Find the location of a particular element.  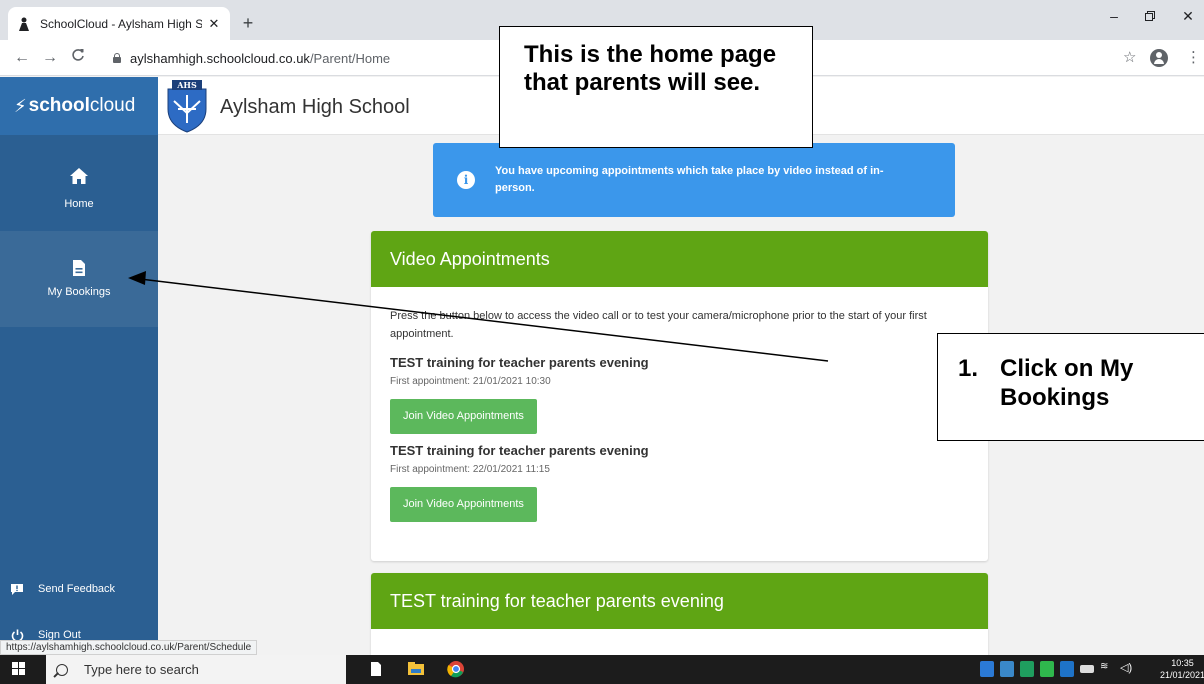

annotation-step-1: 1. Click on My Bookings is located at coordinates (1070, 387).